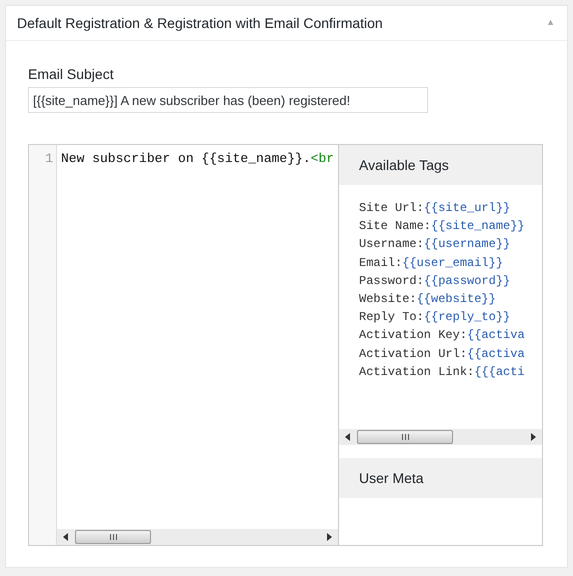 The width and height of the screenshot is (573, 576). What do you see at coordinates (431, 263) in the screenshot?
I see `tag-entry: Email:{{user_email}}` at bounding box center [431, 263].